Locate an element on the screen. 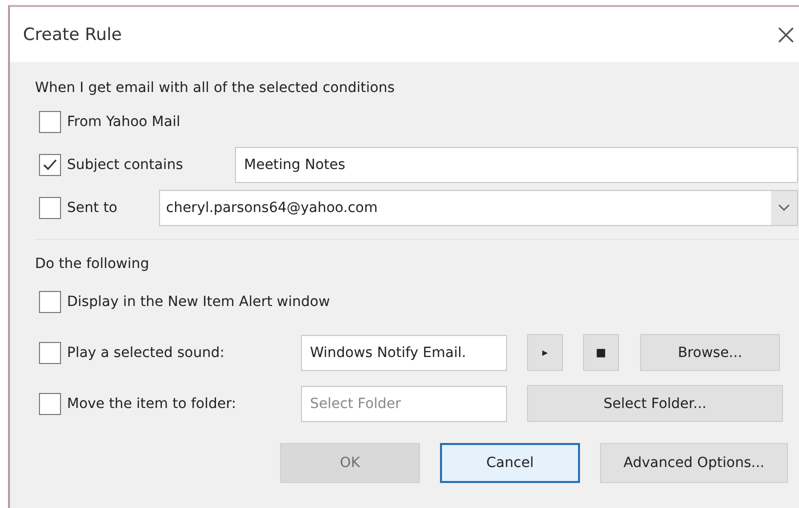 This screenshot has width=799, height=508. checkbox-label: Move the item to folder: is located at coordinates (184, 404).